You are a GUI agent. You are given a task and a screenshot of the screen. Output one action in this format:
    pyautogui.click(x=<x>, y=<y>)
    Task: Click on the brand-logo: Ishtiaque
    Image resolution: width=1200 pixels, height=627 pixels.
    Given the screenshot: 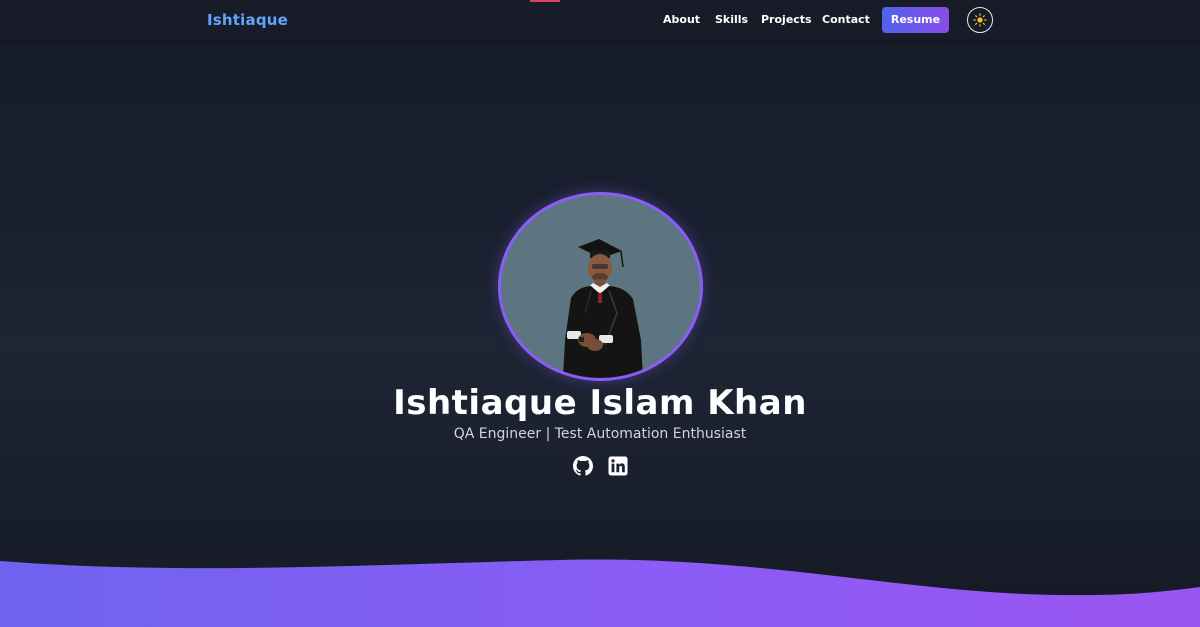 What is the action you would take?
    pyautogui.click(x=247, y=20)
    